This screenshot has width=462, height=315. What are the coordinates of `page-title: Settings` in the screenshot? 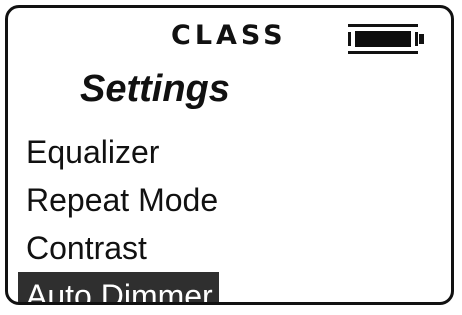 It's located at (155, 89).